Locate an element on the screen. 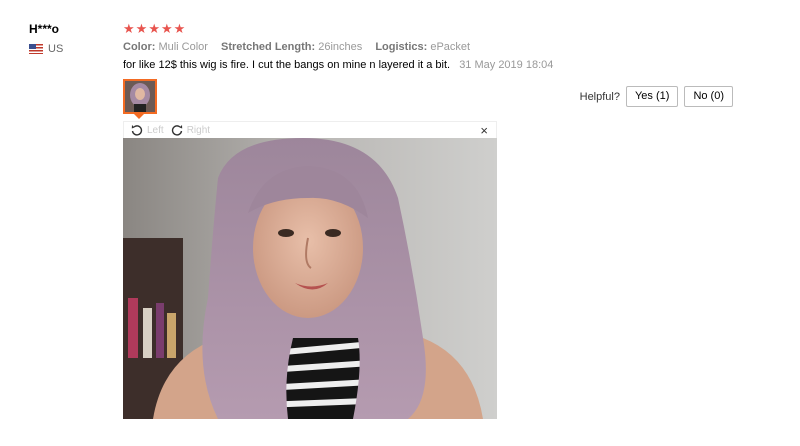 The height and width of the screenshot is (446, 800). country-code: US is located at coordinates (56, 49).